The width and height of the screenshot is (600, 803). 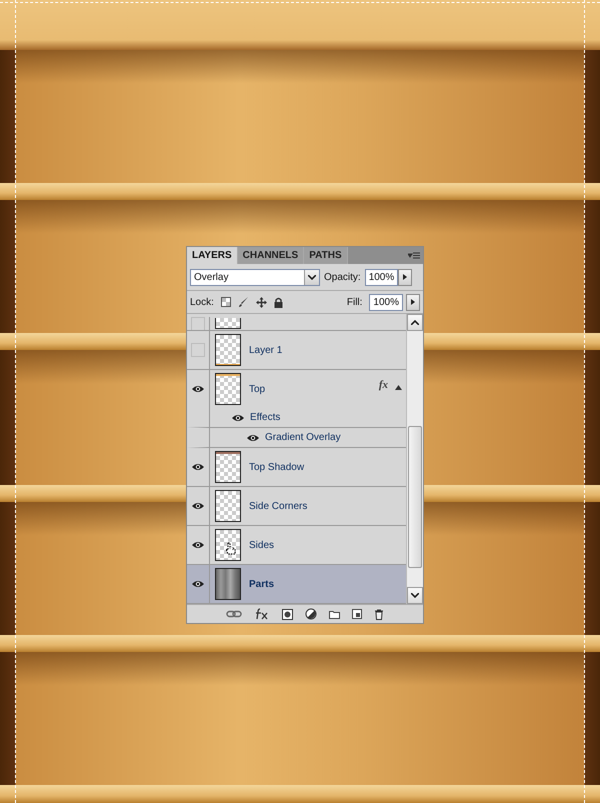 What do you see at coordinates (257, 389) in the screenshot?
I see `layer-name: Top` at bounding box center [257, 389].